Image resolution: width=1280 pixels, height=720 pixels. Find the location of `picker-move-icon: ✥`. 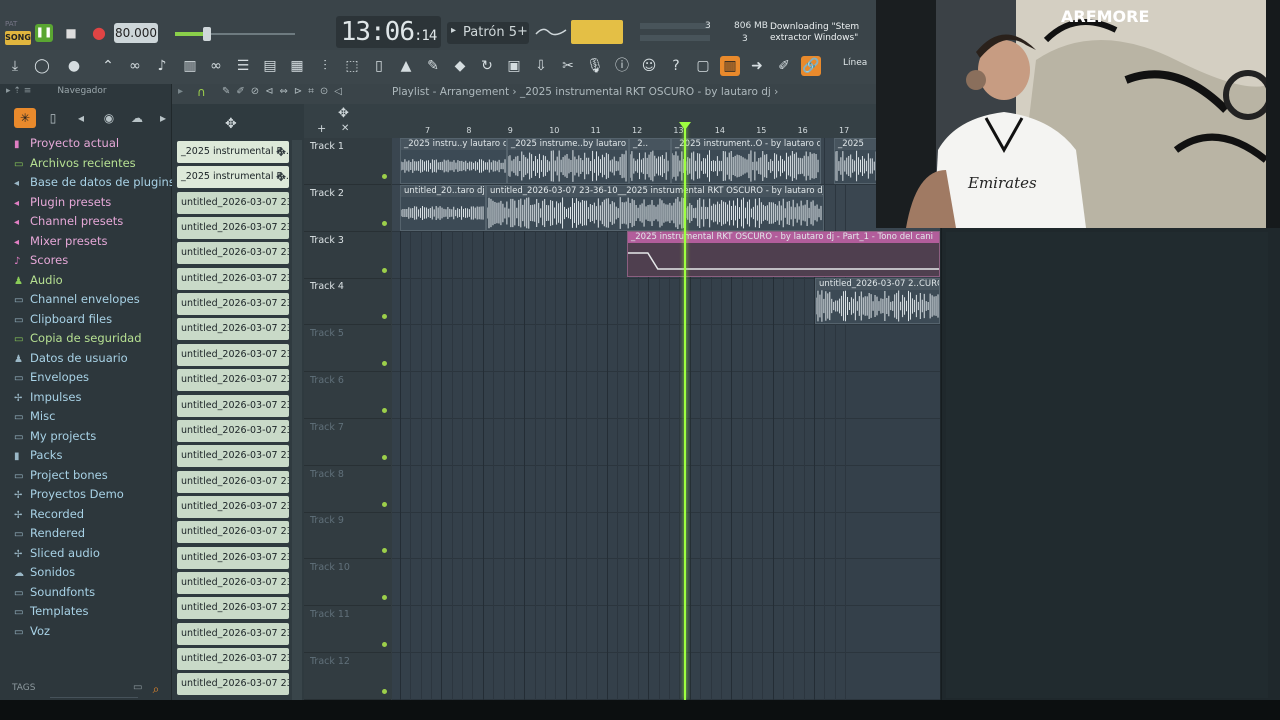

picker-move-icon: ✥ is located at coordinates (231, 124).